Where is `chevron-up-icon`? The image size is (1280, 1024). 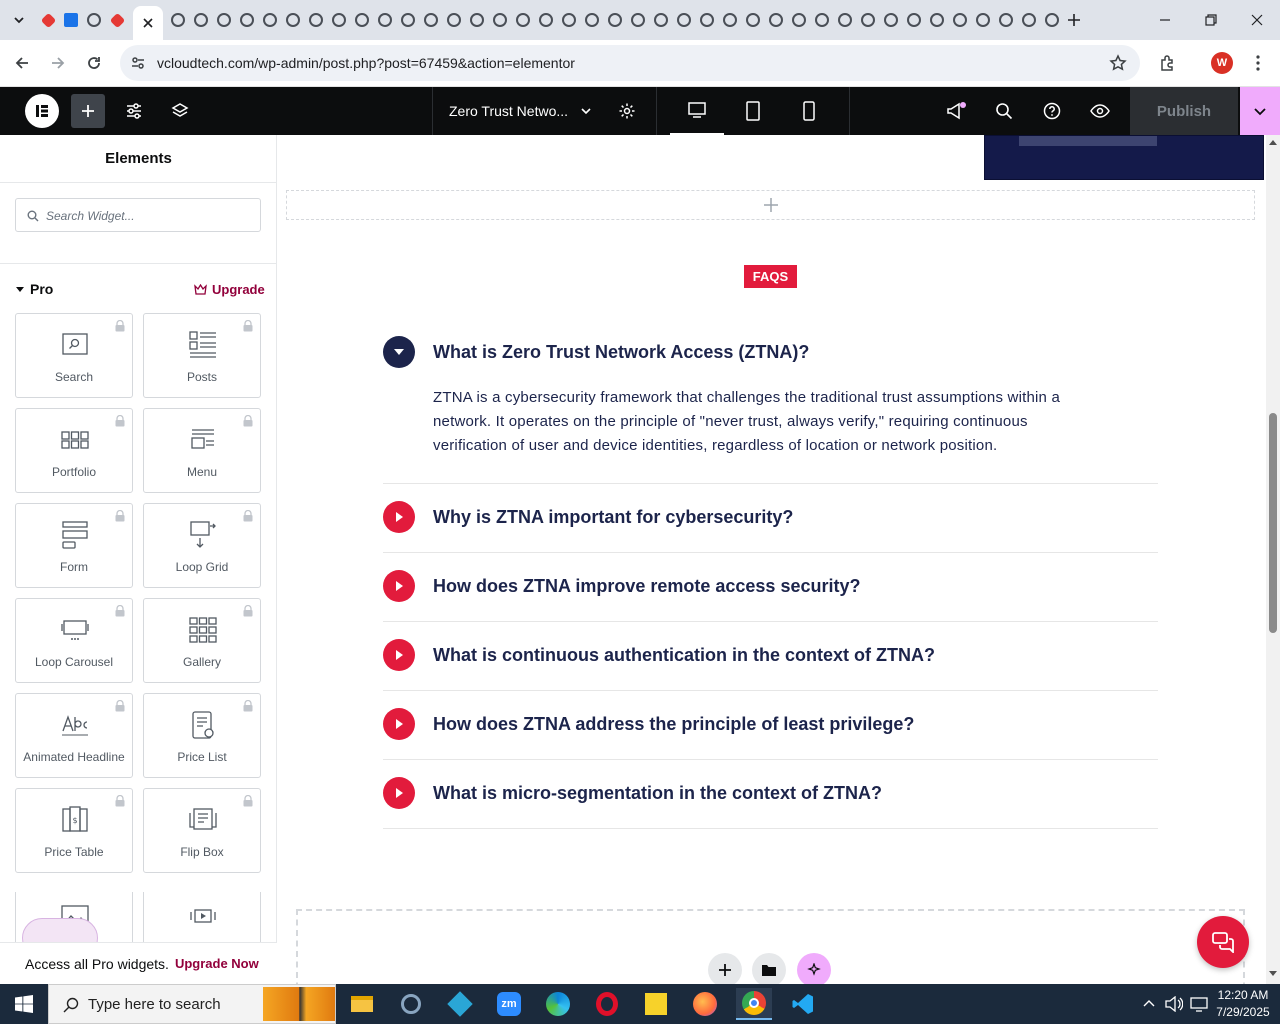
chevron-up-icon is located at coordinates (1149, 1003).